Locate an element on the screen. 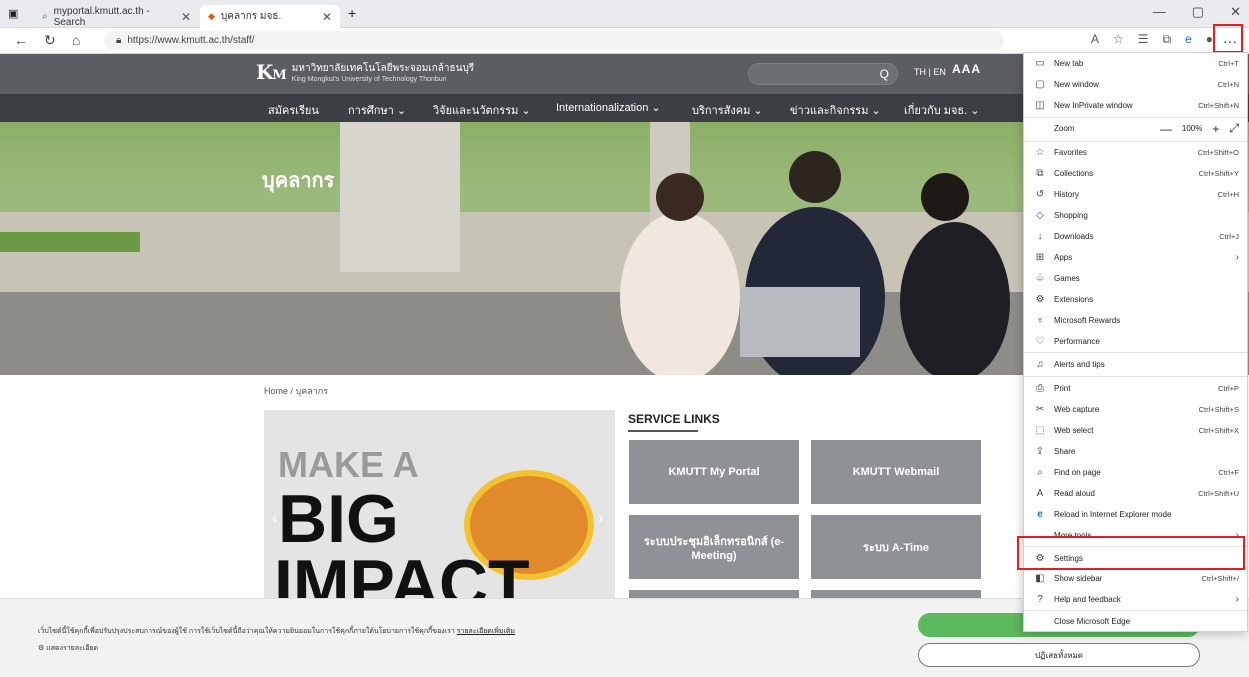 This screenshot has width=1249, height=677. cookie-settings-label: แสดงรายละเอียด is located at coordinates (72, 648).